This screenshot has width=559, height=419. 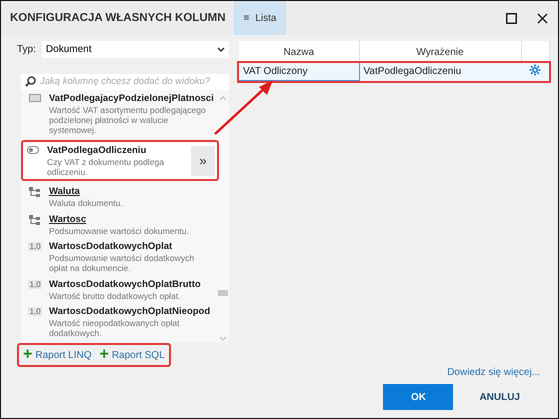 I want to click on table-cell: VAT Odliczony, so click(x=299, y=71).